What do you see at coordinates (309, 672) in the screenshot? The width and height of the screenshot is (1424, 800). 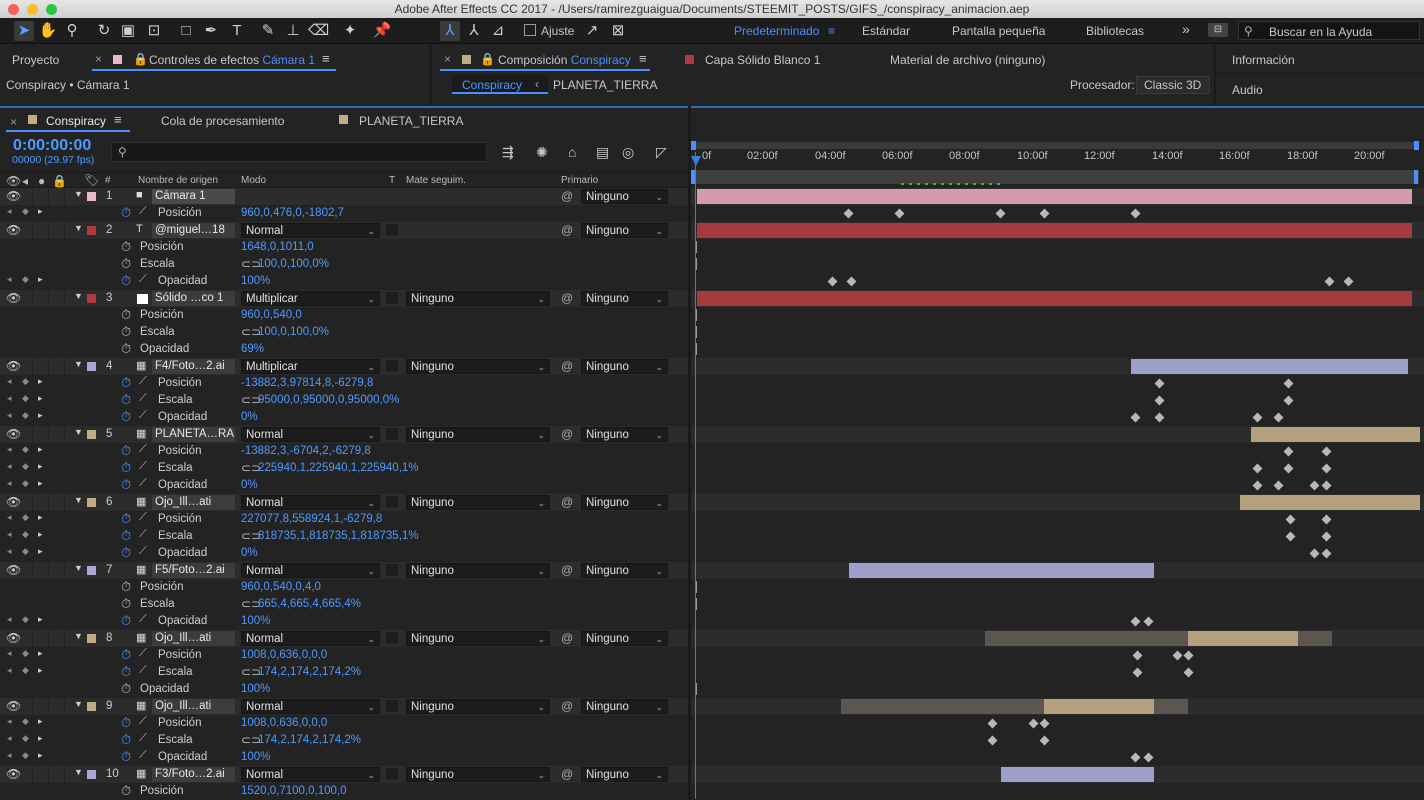 I see `property-value: 174,2,174,2,174,2%` at bounding box center [309, 672].